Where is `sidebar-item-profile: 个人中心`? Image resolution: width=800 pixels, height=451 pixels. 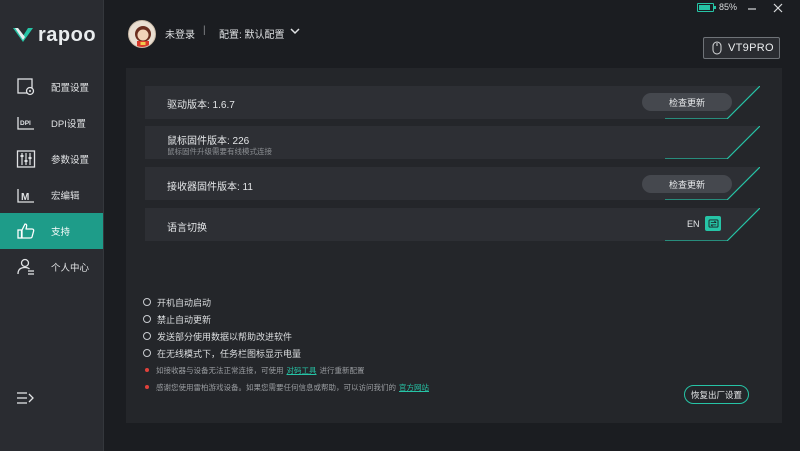
sidebar-item-profile: 个人中心 is located at coordinates (51, 267).